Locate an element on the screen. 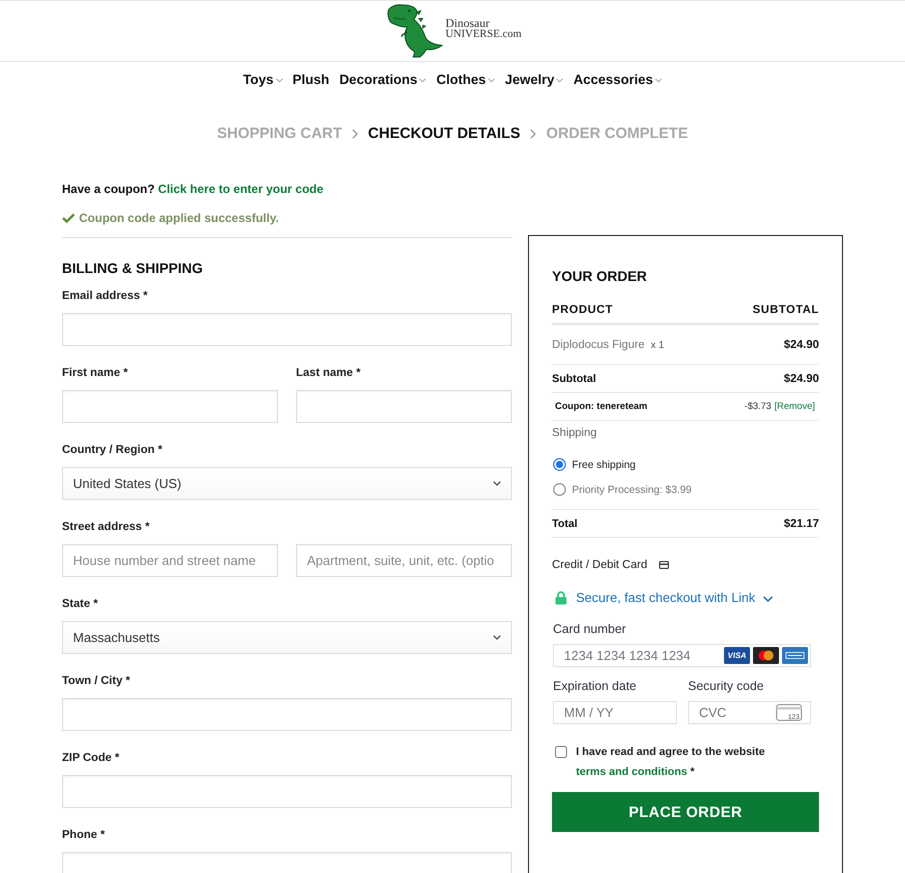 This screenshot has width=905, height=873. select-field: Massachusetts is located at coordinates (287, 637).